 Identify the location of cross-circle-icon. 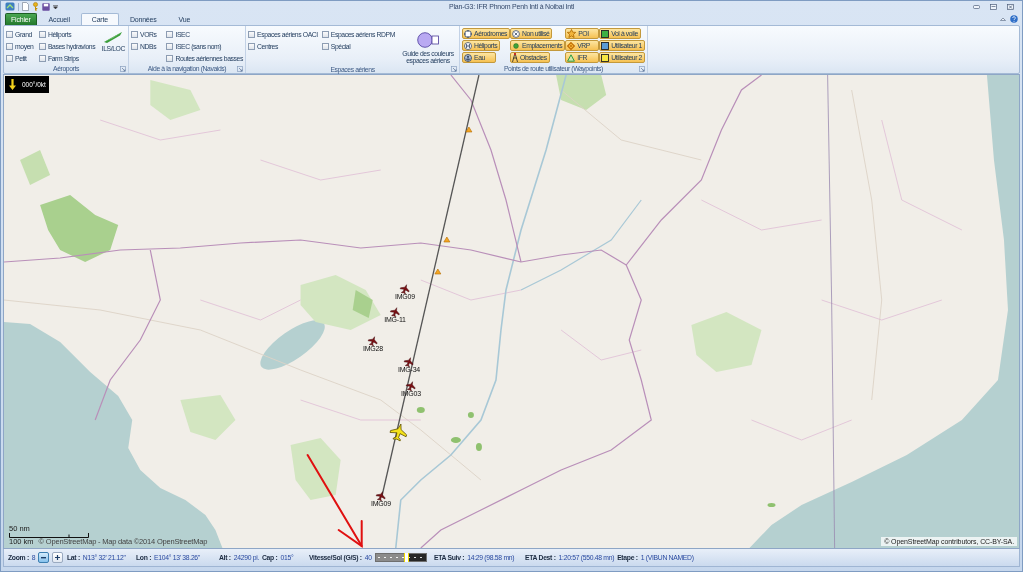
(516, 33).